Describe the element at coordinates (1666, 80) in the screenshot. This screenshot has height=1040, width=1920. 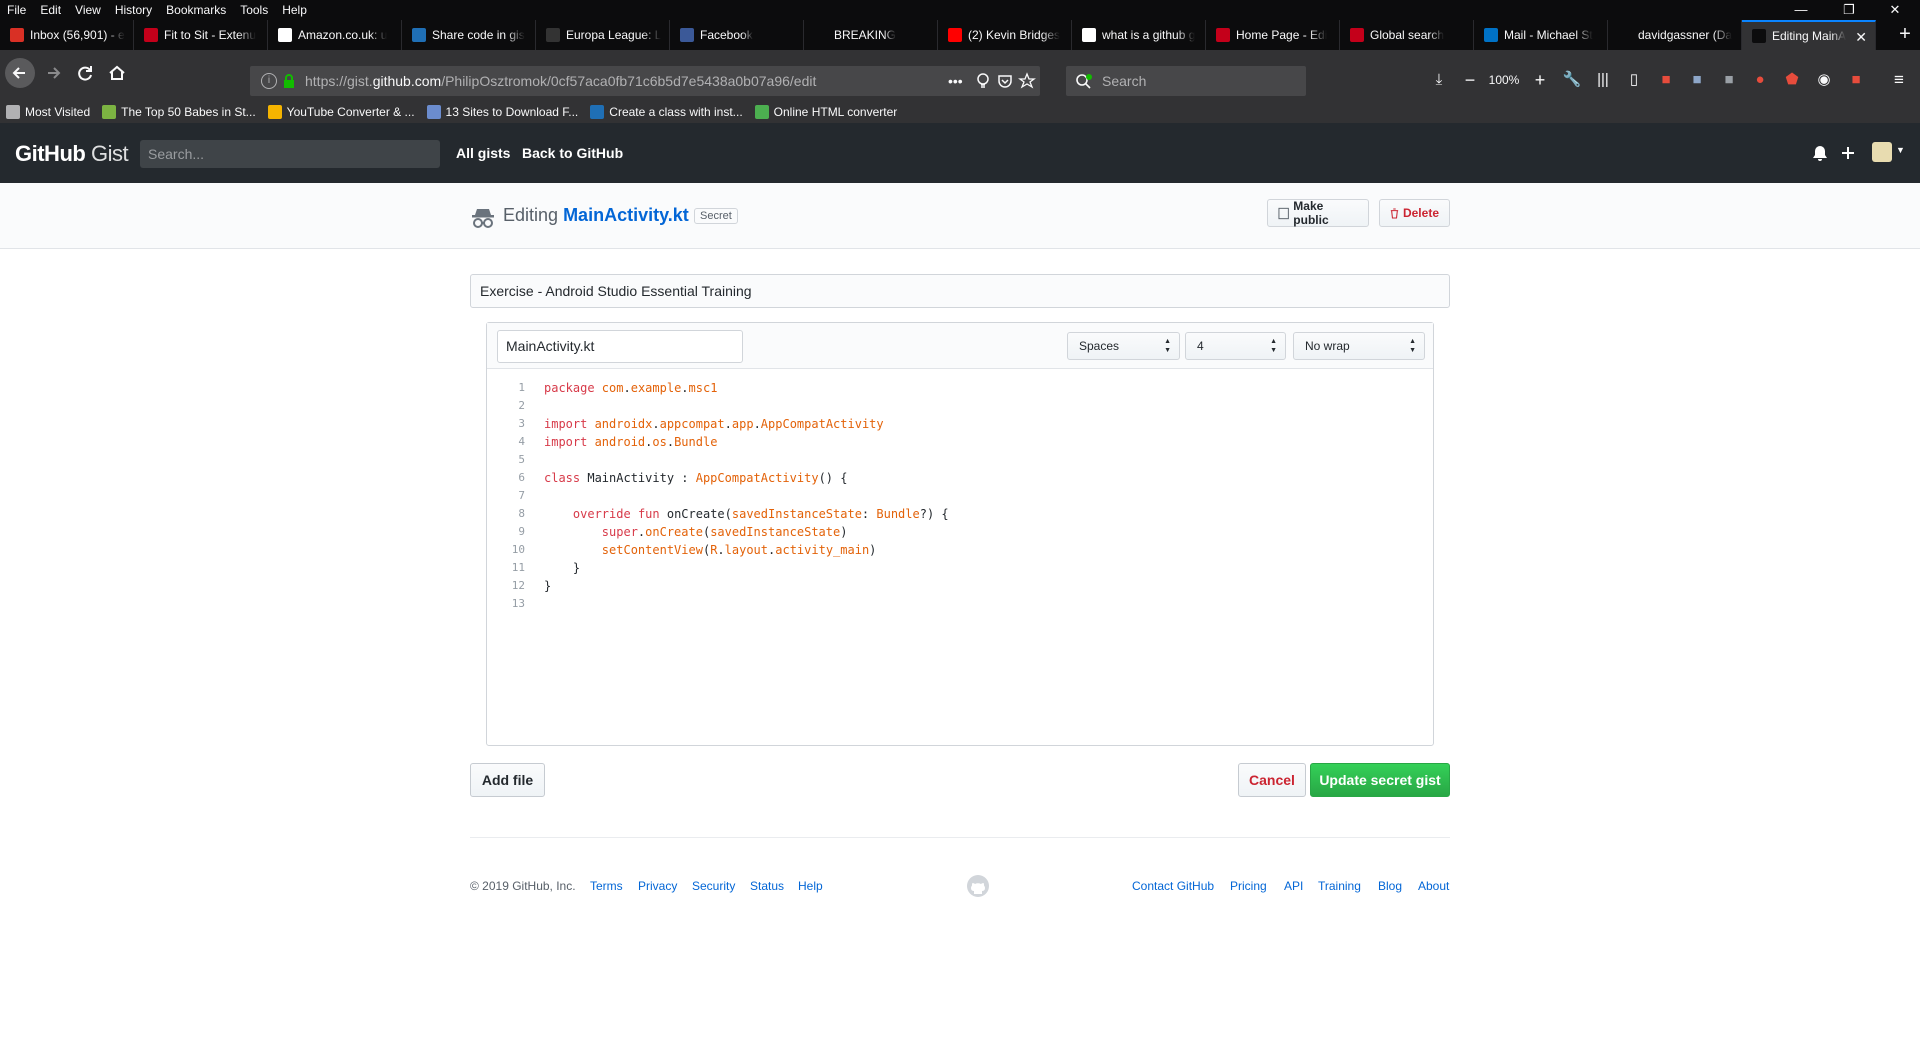
I see `extension-red-icon: ■` at that location.